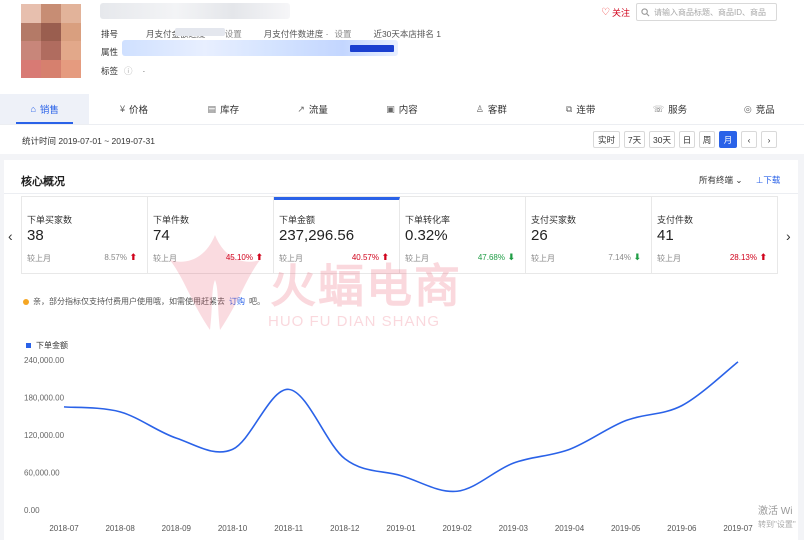 The height and width of the screenshot is (540, 804). Describe the element at coordinates (43, 182) in the screenshot. I see `section-title: 核心概况` at that location.